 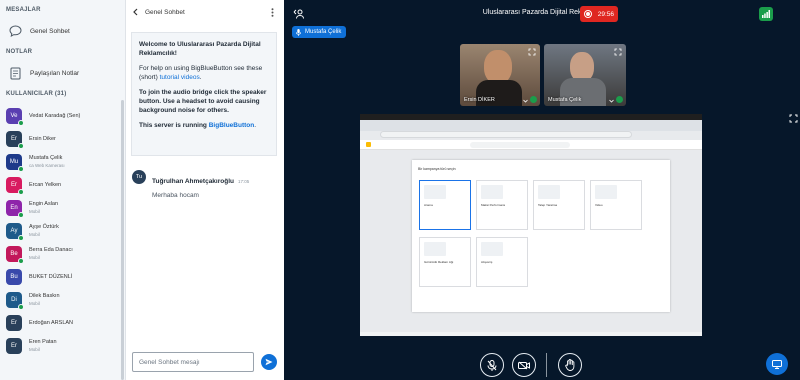 What do you see at coordinates (298, 14) in the screenshot?
I see `user-manage-icon` at bounding box center [298, 14].